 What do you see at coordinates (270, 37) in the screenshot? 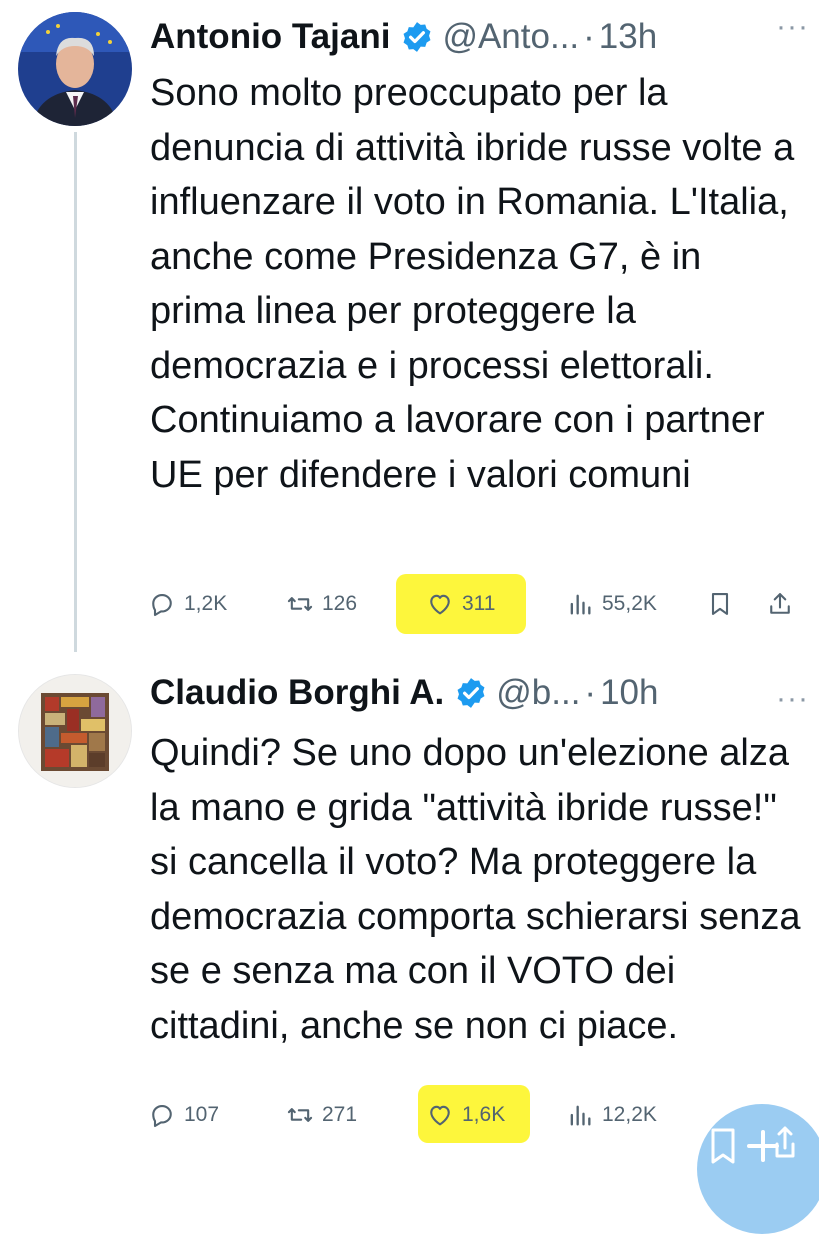
I see `author-name: Antonio Tajani` at bounding box center [270, 37].